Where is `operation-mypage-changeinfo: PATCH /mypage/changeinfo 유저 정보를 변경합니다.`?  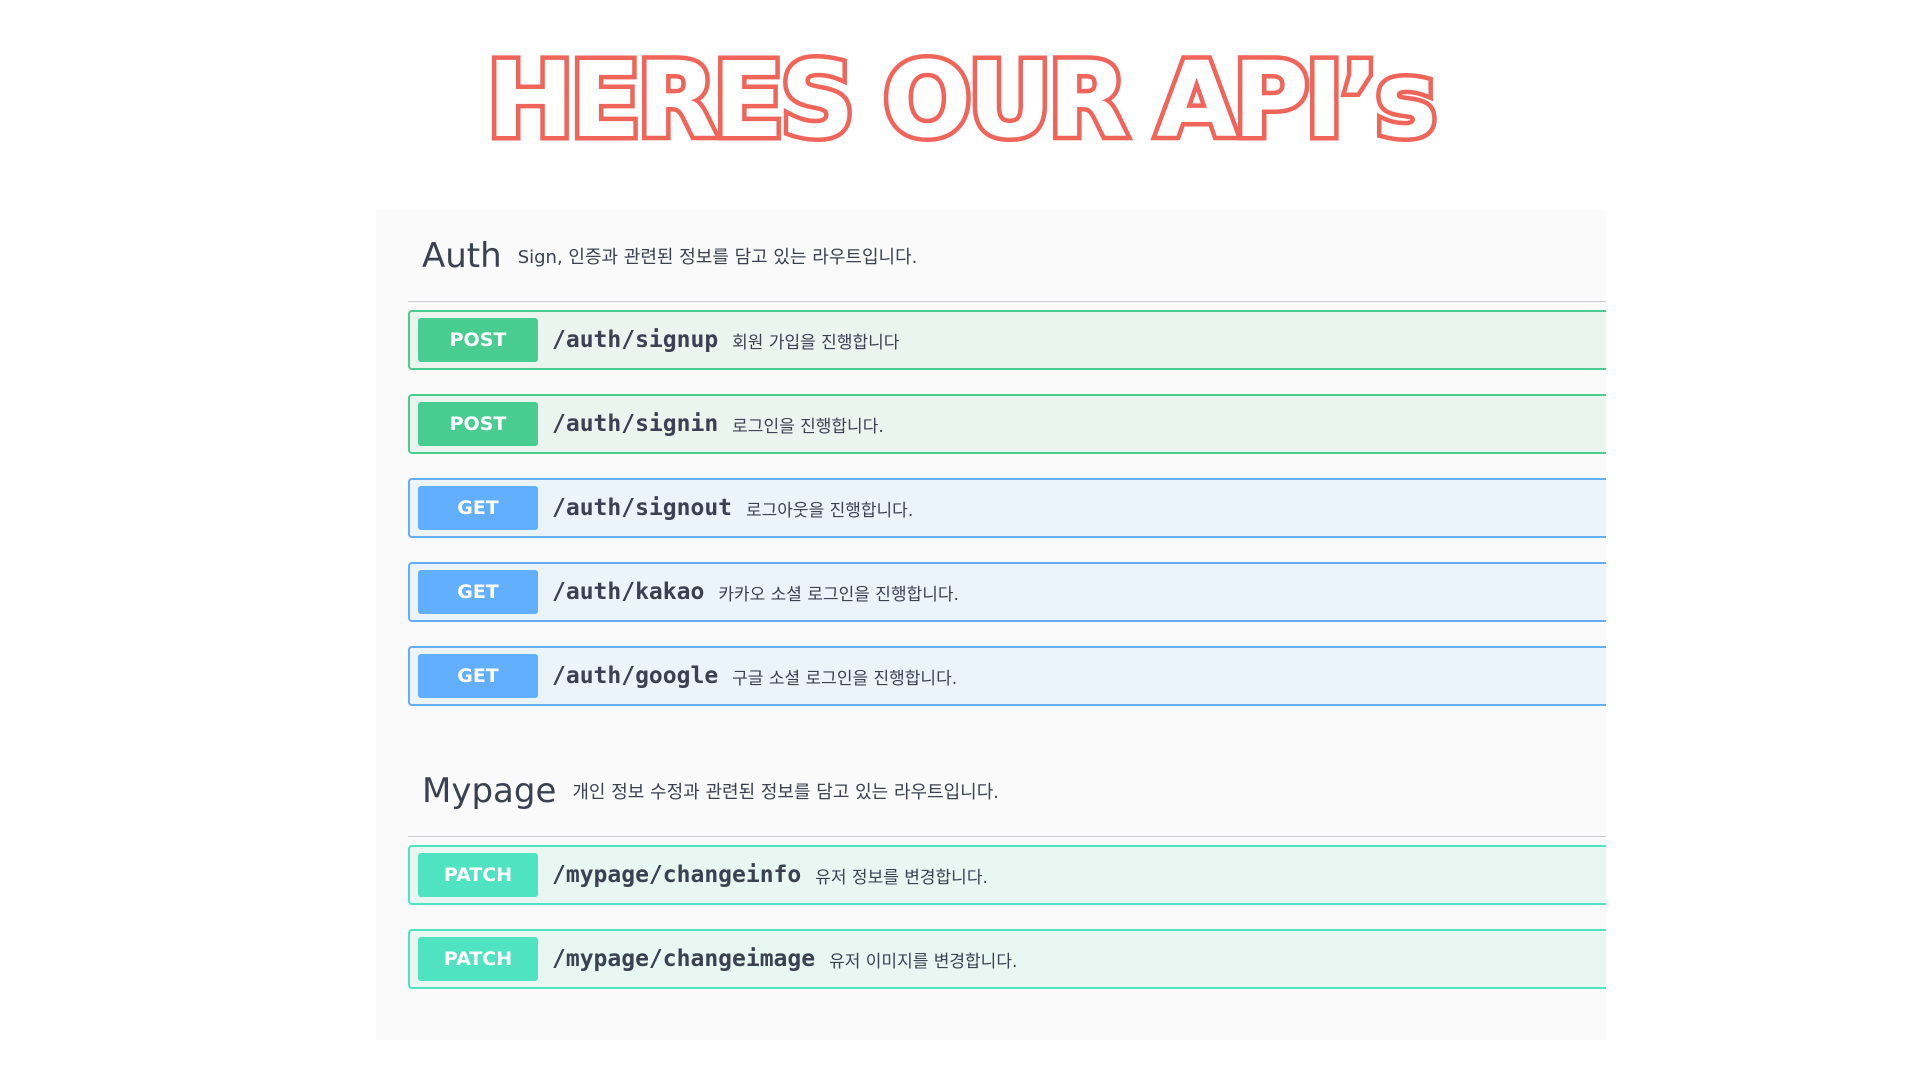 operation-mypage-changeinfo: PATCH /mypage/changeinfo 유저 정보를 변경합니다. is located at coordinates (1007, 875).